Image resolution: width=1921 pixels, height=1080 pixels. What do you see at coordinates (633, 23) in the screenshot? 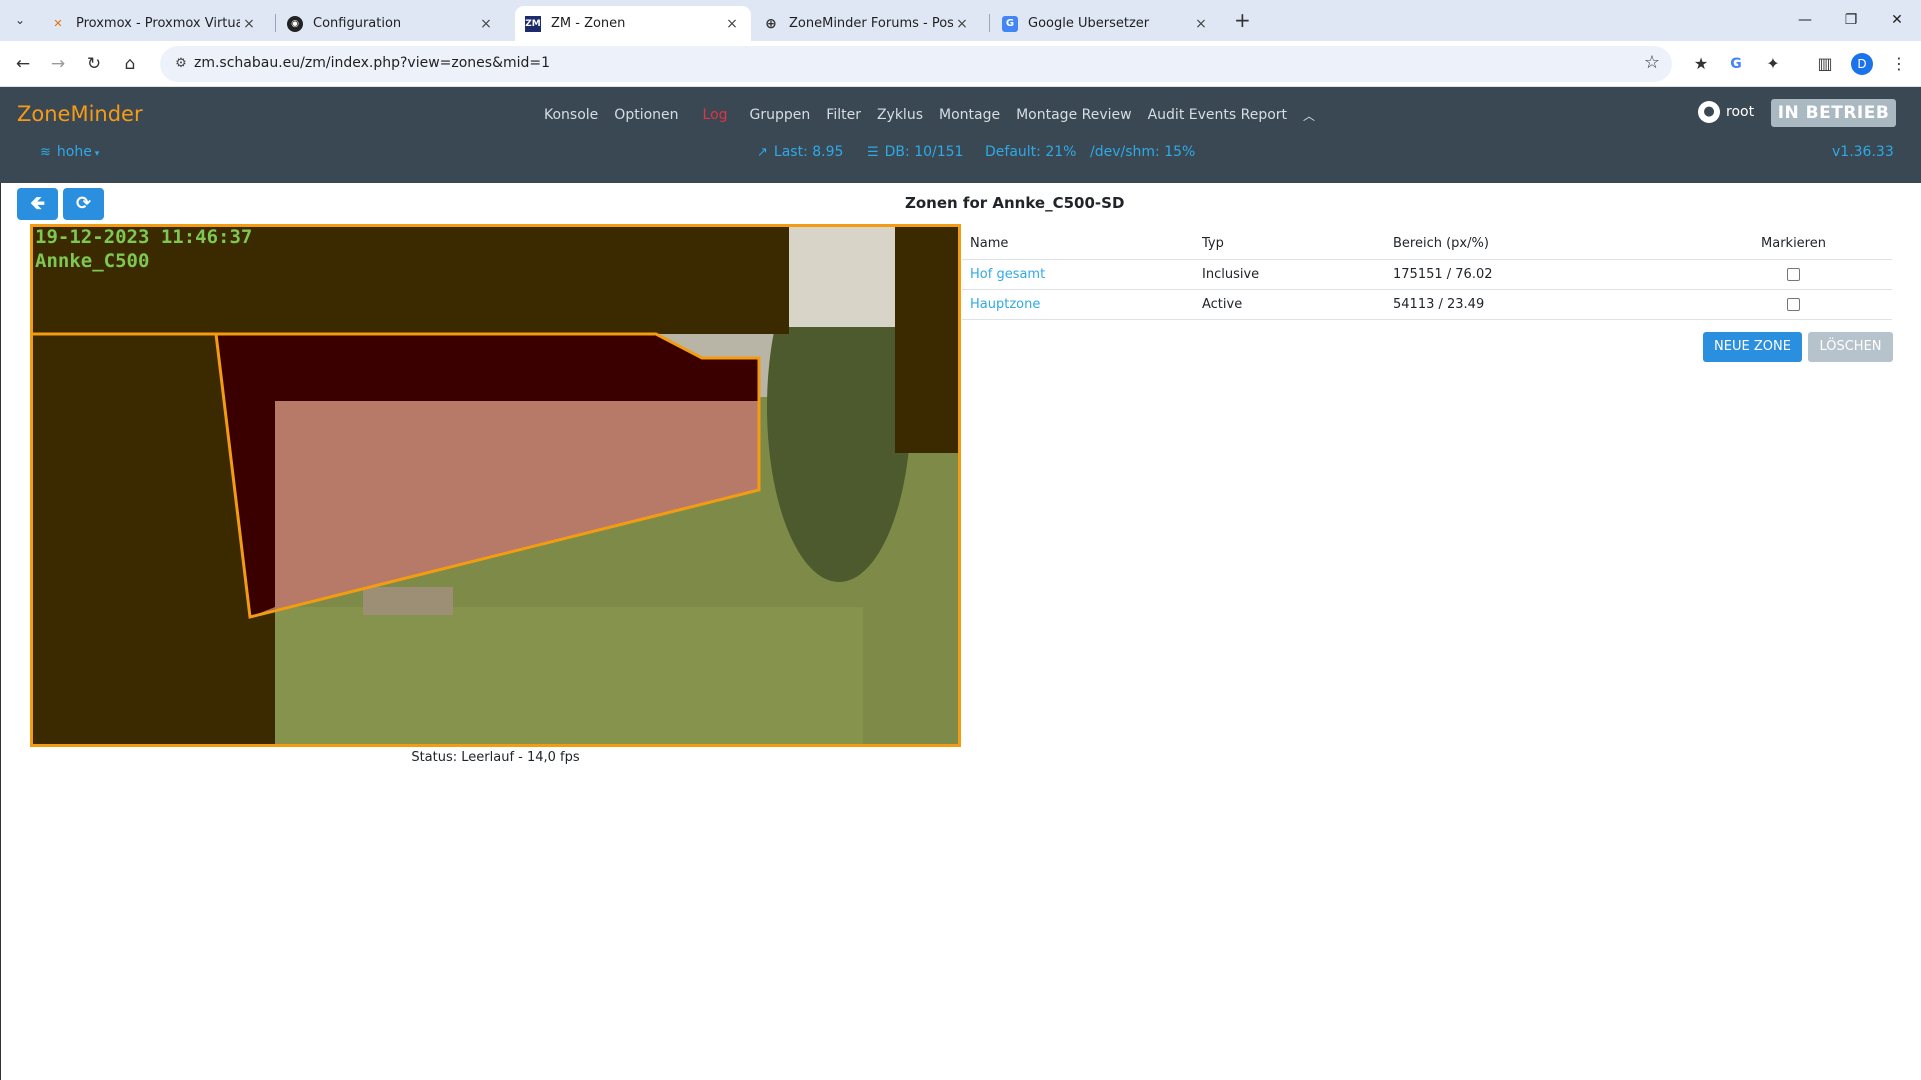
I see `tab-zm-zonen: ZM ZM - Zonen ×` at bounding box center [633, 23].